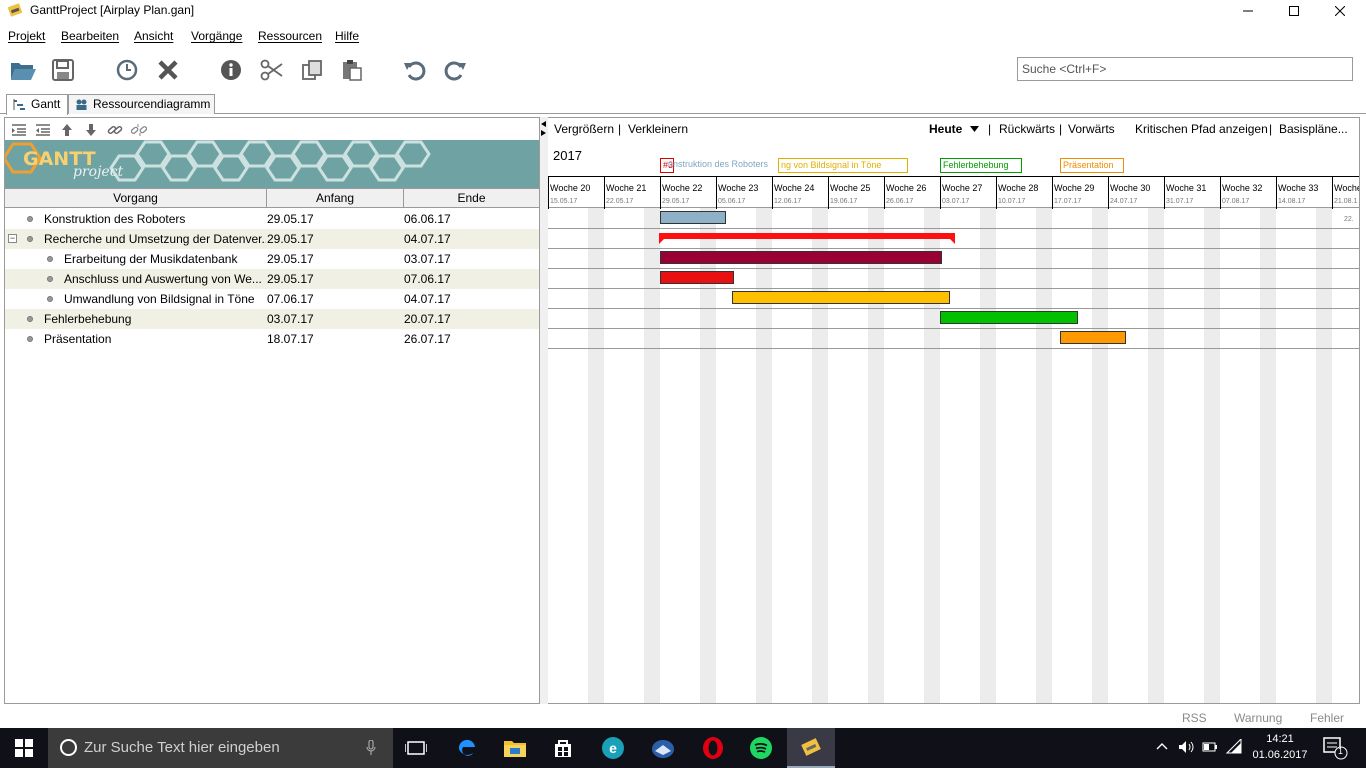 The height and width of the screenshot is (768, 1366). What do you see at coordinates (811, 748) in the screenshot?
I see `taskbar-ganttproject` at bounding box center [811, 748].